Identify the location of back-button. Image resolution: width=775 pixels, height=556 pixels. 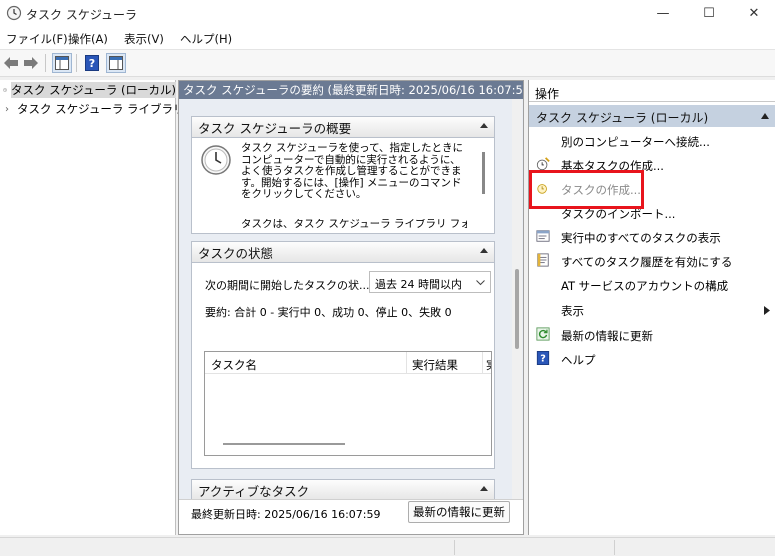
(11, 63).